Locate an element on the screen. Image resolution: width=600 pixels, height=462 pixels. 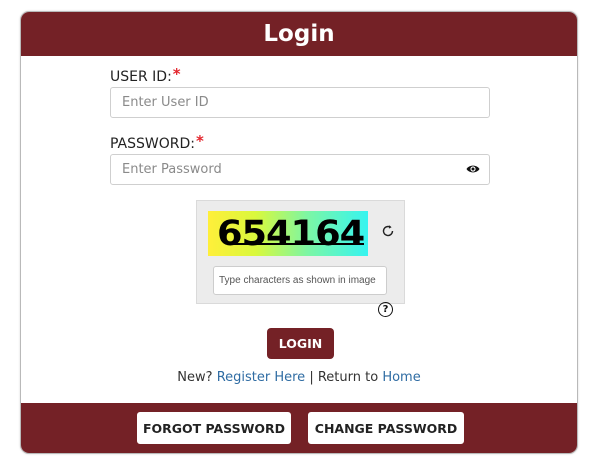
captcha-code: 654164 is located at coordinates (291, 234).